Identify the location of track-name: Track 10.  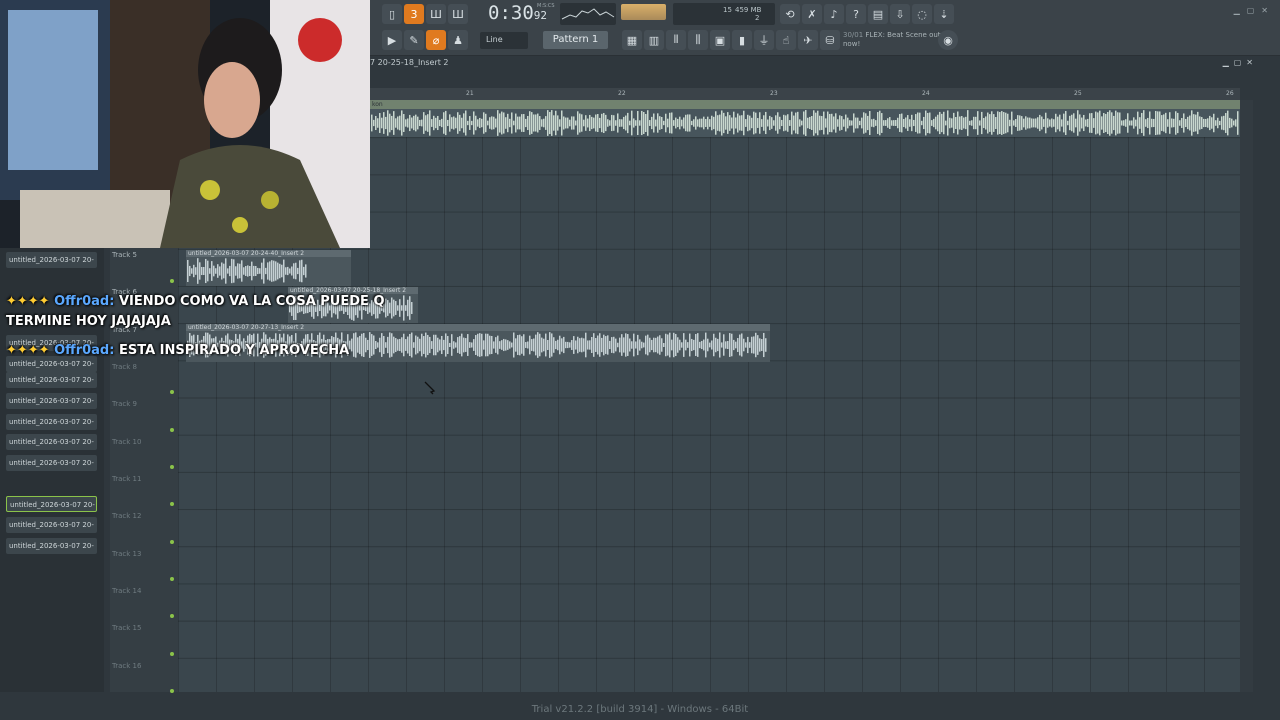
(126, 442).